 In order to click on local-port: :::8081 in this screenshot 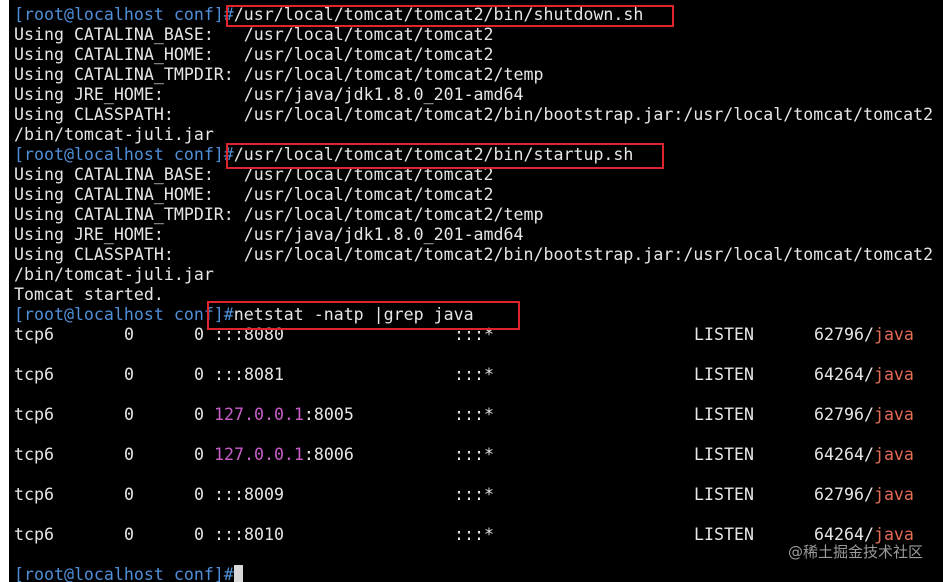, I will do `click(249, 374)`.